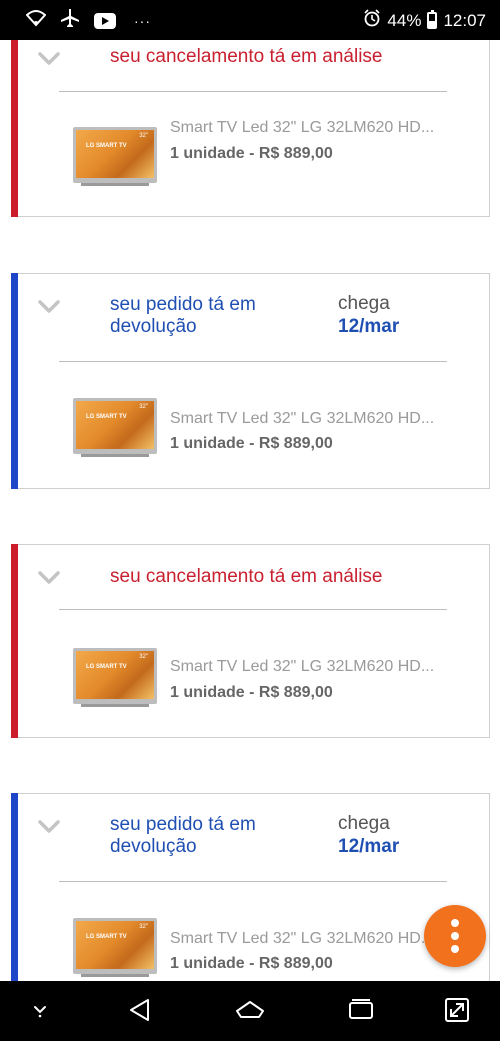 This screenshot has height=1041, width=500. Describe the element at coordinates (250, 20) in the screenshot. I see `status-bar: ··· 44% 12:07` at that location.